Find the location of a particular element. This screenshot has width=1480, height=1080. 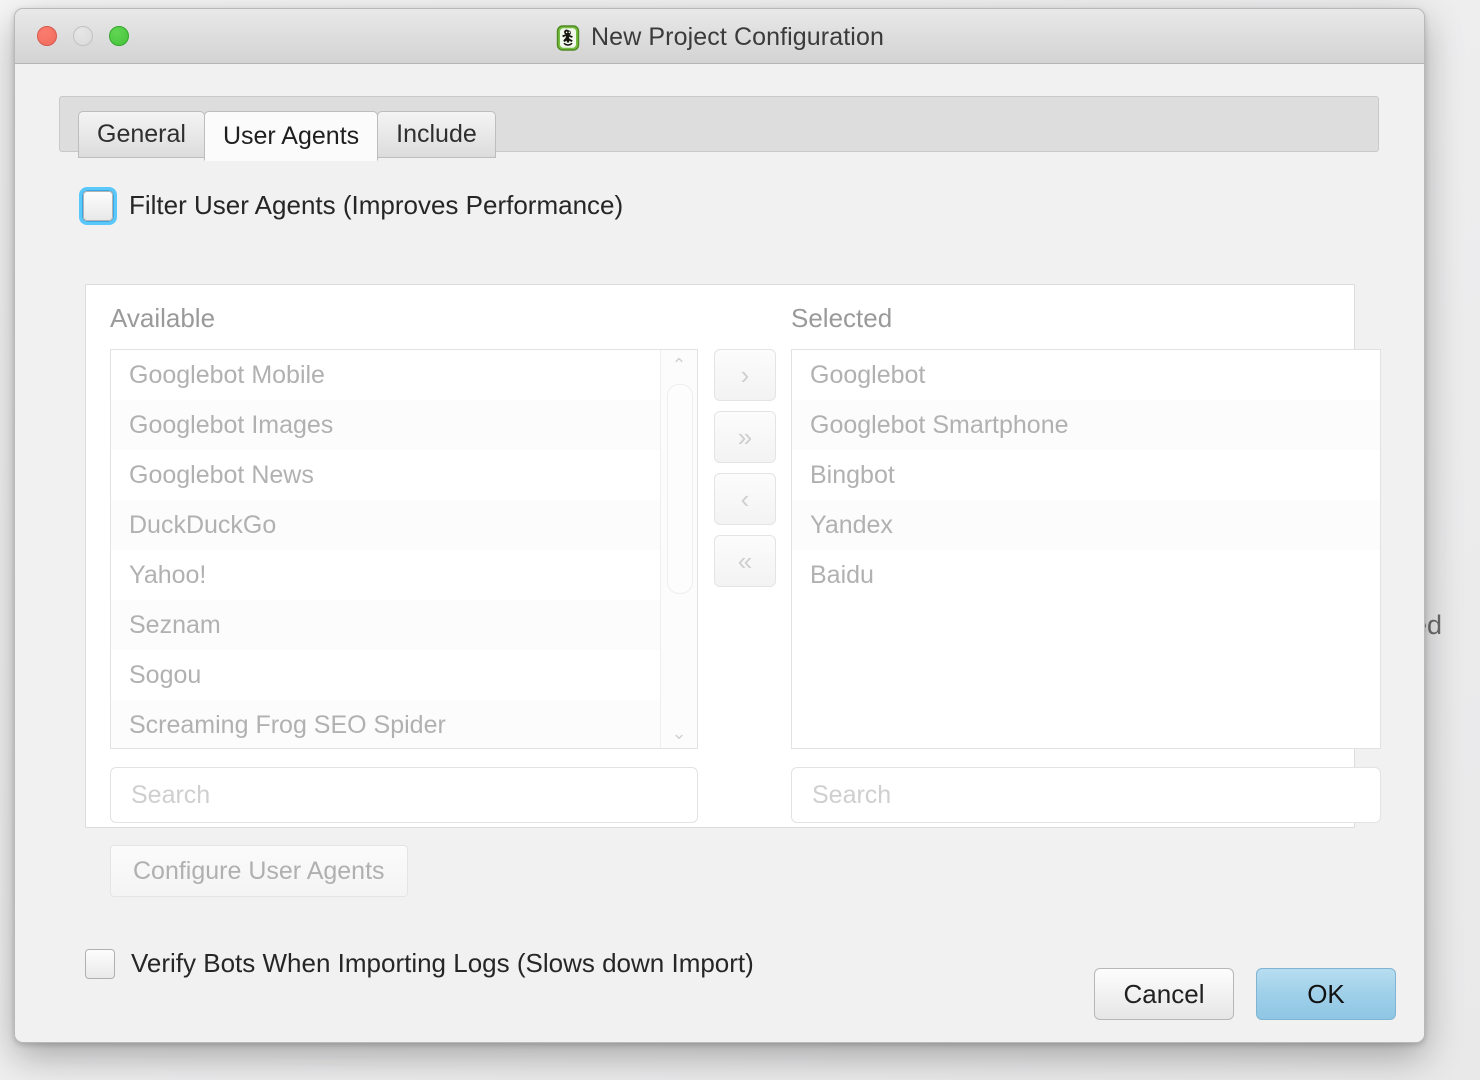

available-search-input: Search is located at coordinates (404, 795).